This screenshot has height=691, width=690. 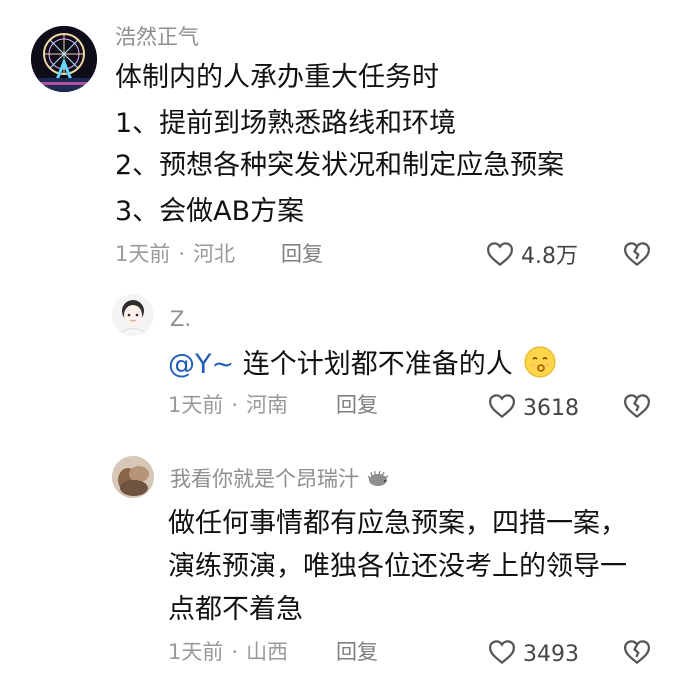 I want to click on location-label: 山西, so click(x=267, y=652).